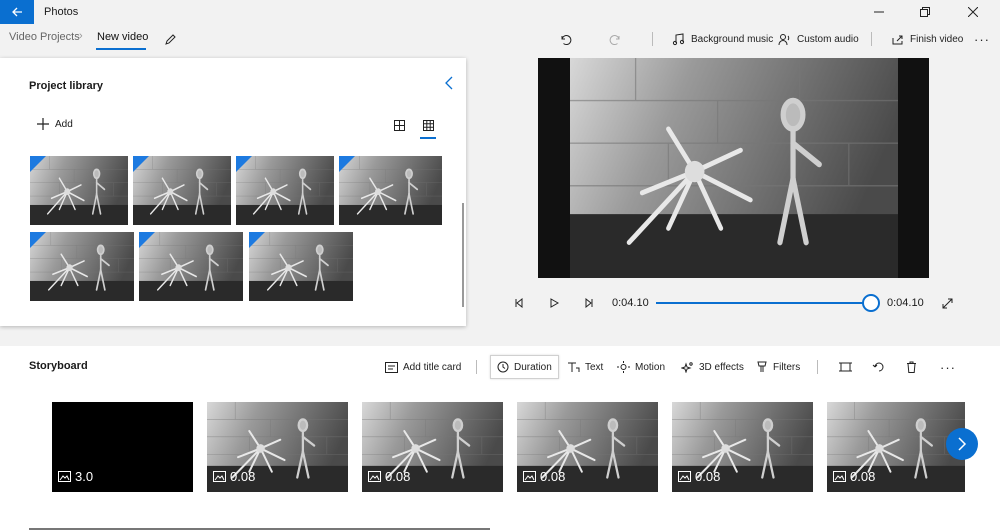 This screenshot has height=532, width=1000. I want to click on close-icon, so click(973, 12).